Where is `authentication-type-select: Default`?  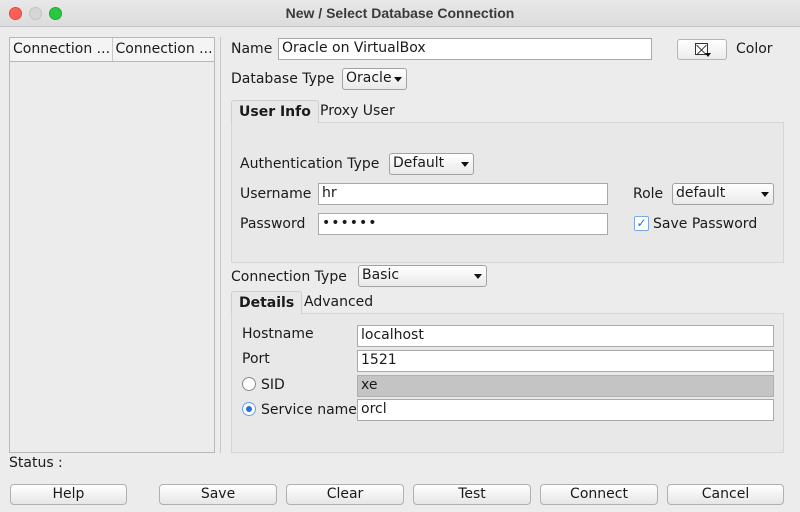
authentication-type-select: Default is located at coordinates (431, 164).